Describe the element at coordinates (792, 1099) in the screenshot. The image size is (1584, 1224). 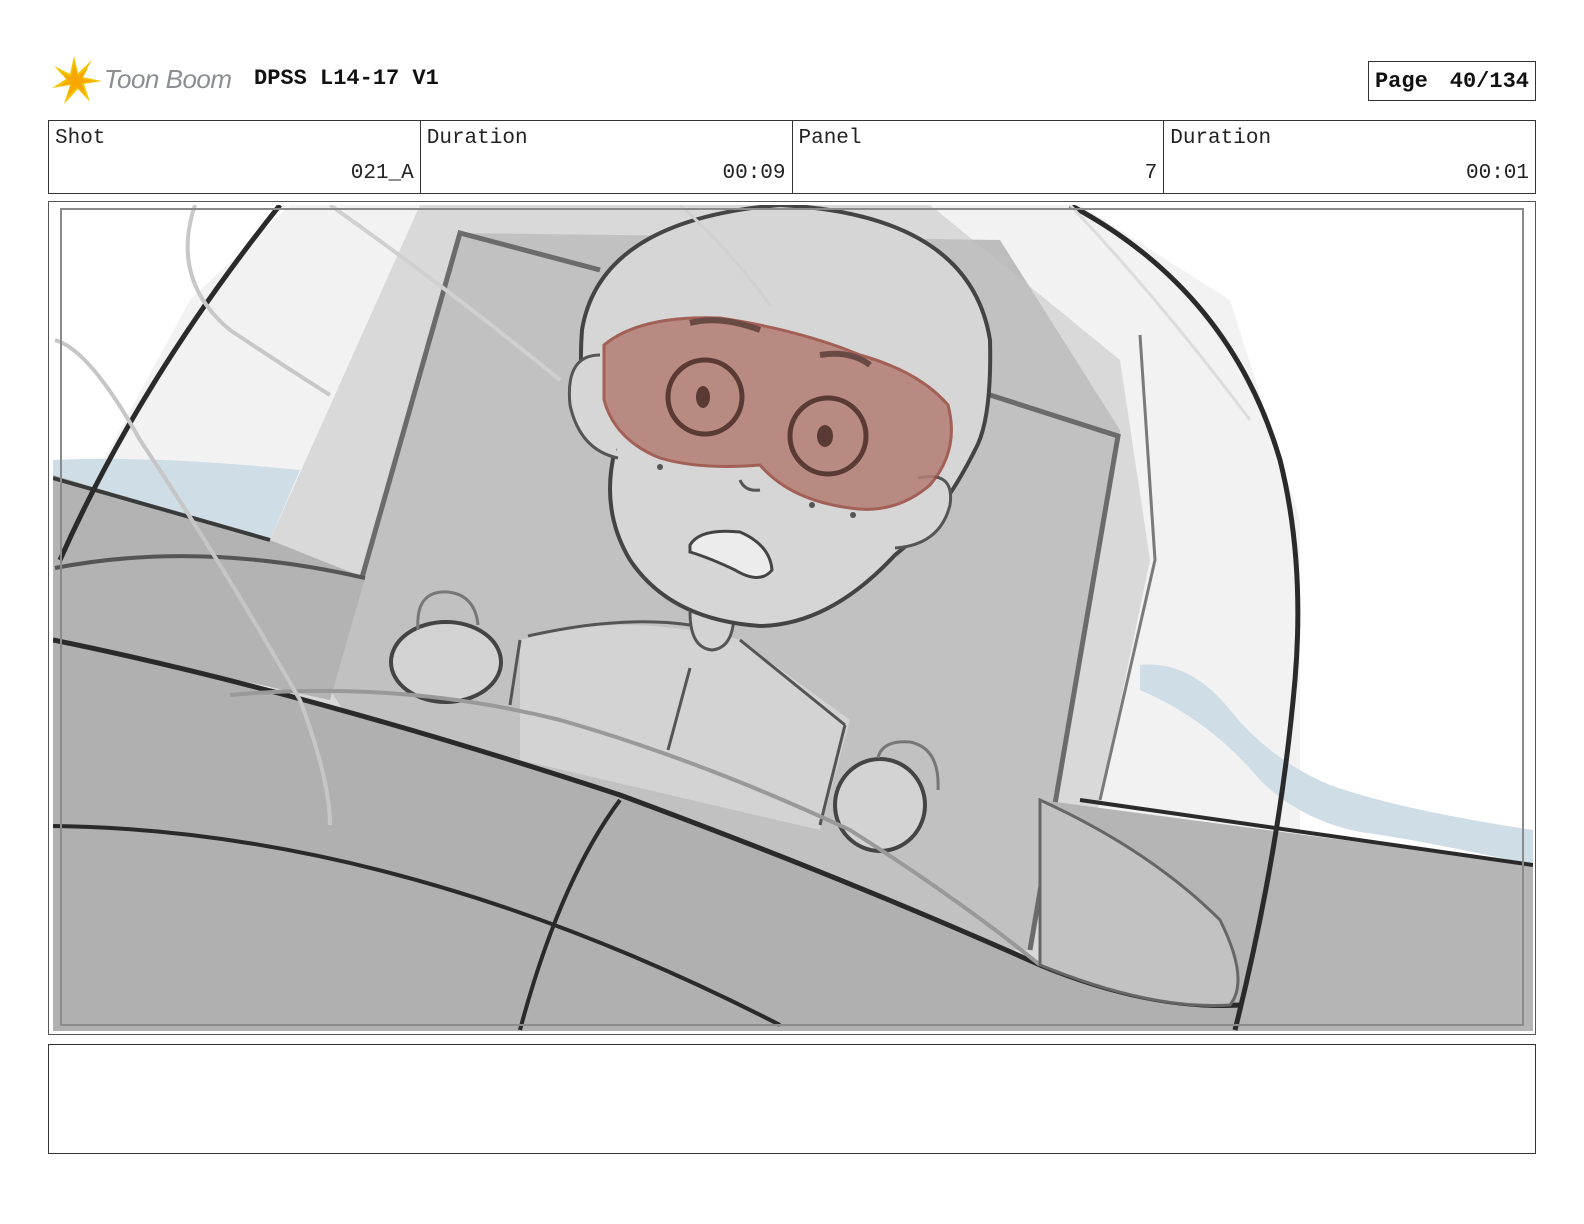
I see `panel-notes-box` at that location.